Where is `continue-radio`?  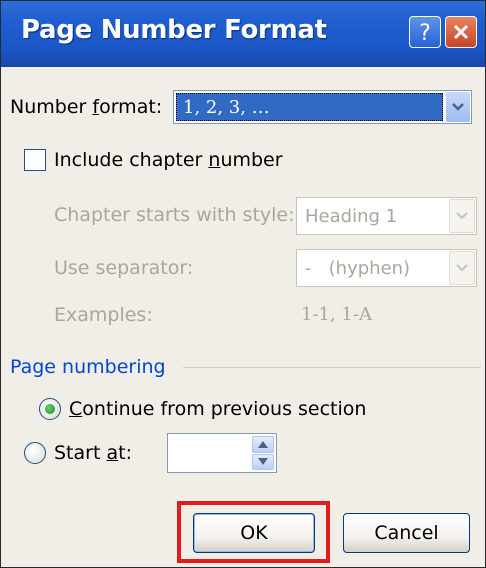
continue-radio is located at coordinates (50, 409).